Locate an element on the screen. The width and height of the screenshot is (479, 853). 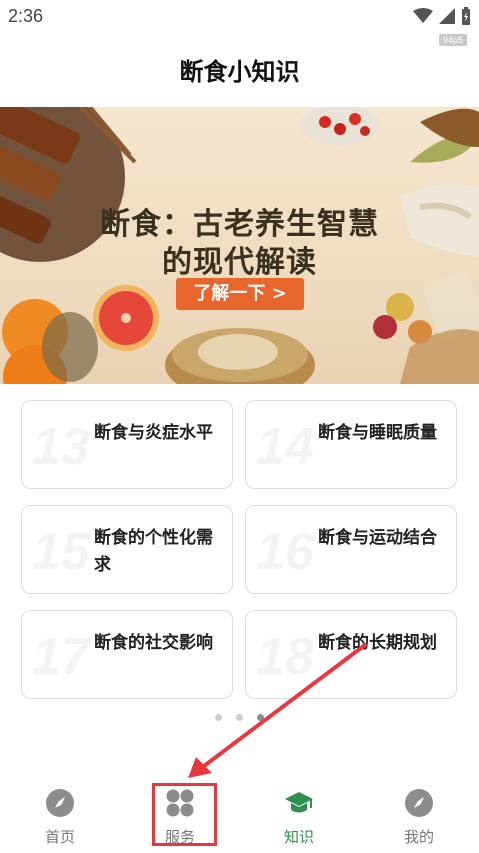
card-title: 断食的社交影响 is located at coordinates (153, 643).